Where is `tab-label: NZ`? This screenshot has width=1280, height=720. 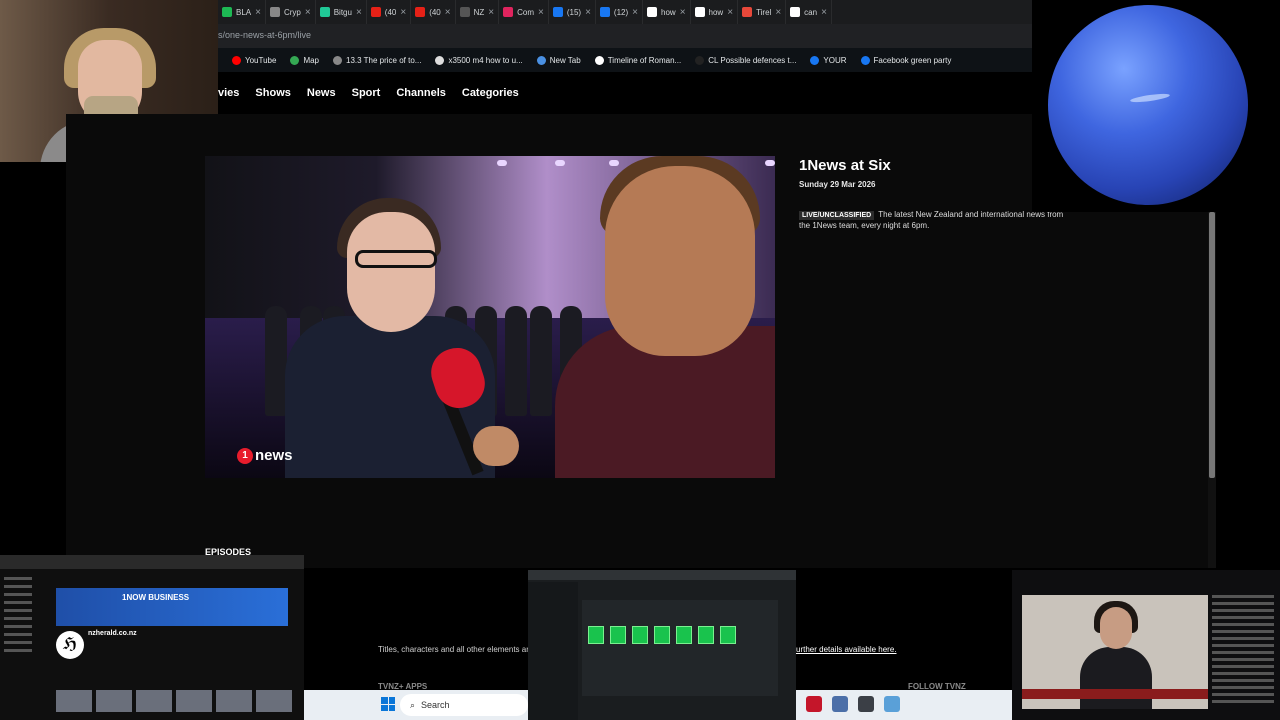 tab-label: NZ is located at coordinates (479, 12).